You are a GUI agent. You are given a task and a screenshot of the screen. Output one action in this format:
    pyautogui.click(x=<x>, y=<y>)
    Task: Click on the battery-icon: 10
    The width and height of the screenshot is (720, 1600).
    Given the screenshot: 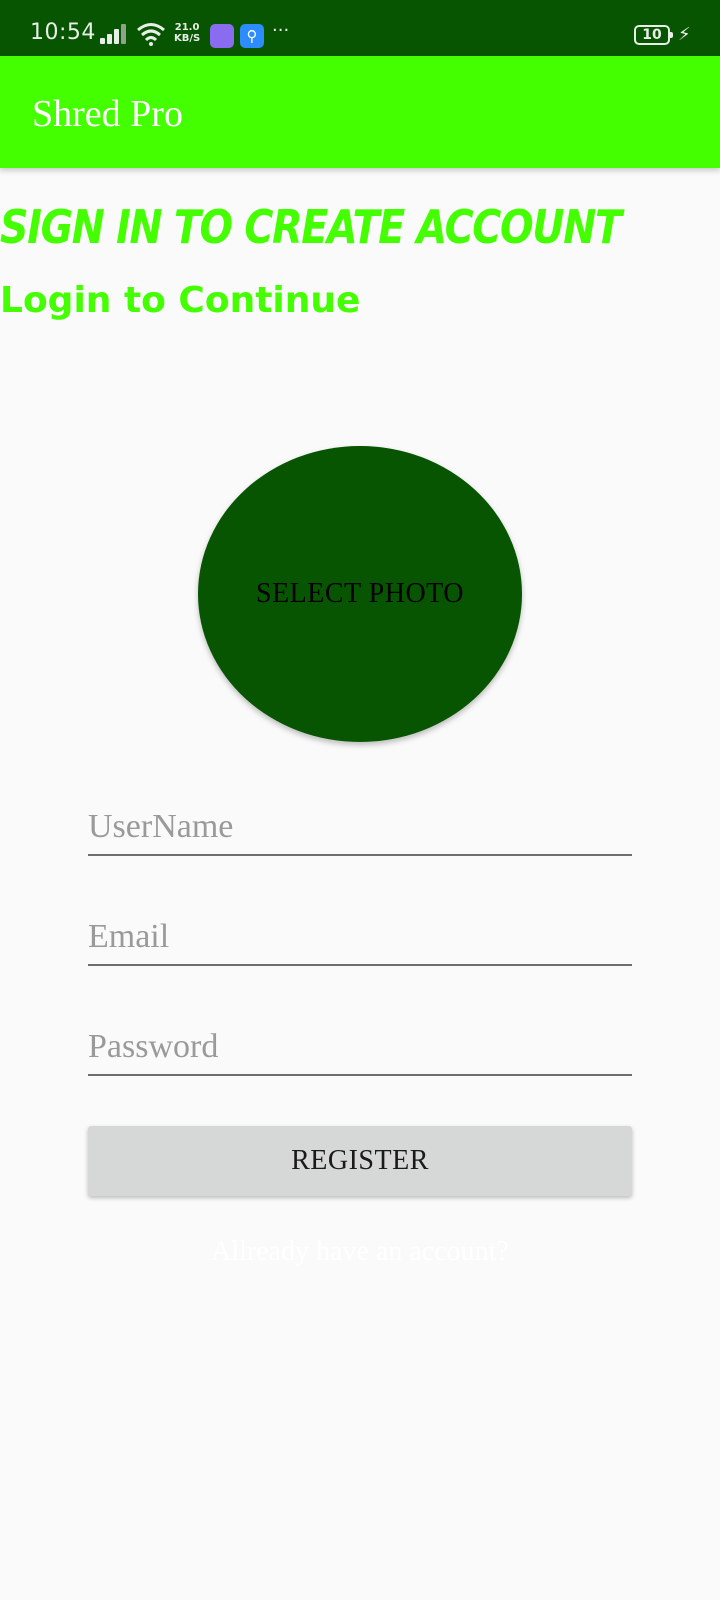 What is the action you would take?
    pyautogui.click(x=653, y=35)
    